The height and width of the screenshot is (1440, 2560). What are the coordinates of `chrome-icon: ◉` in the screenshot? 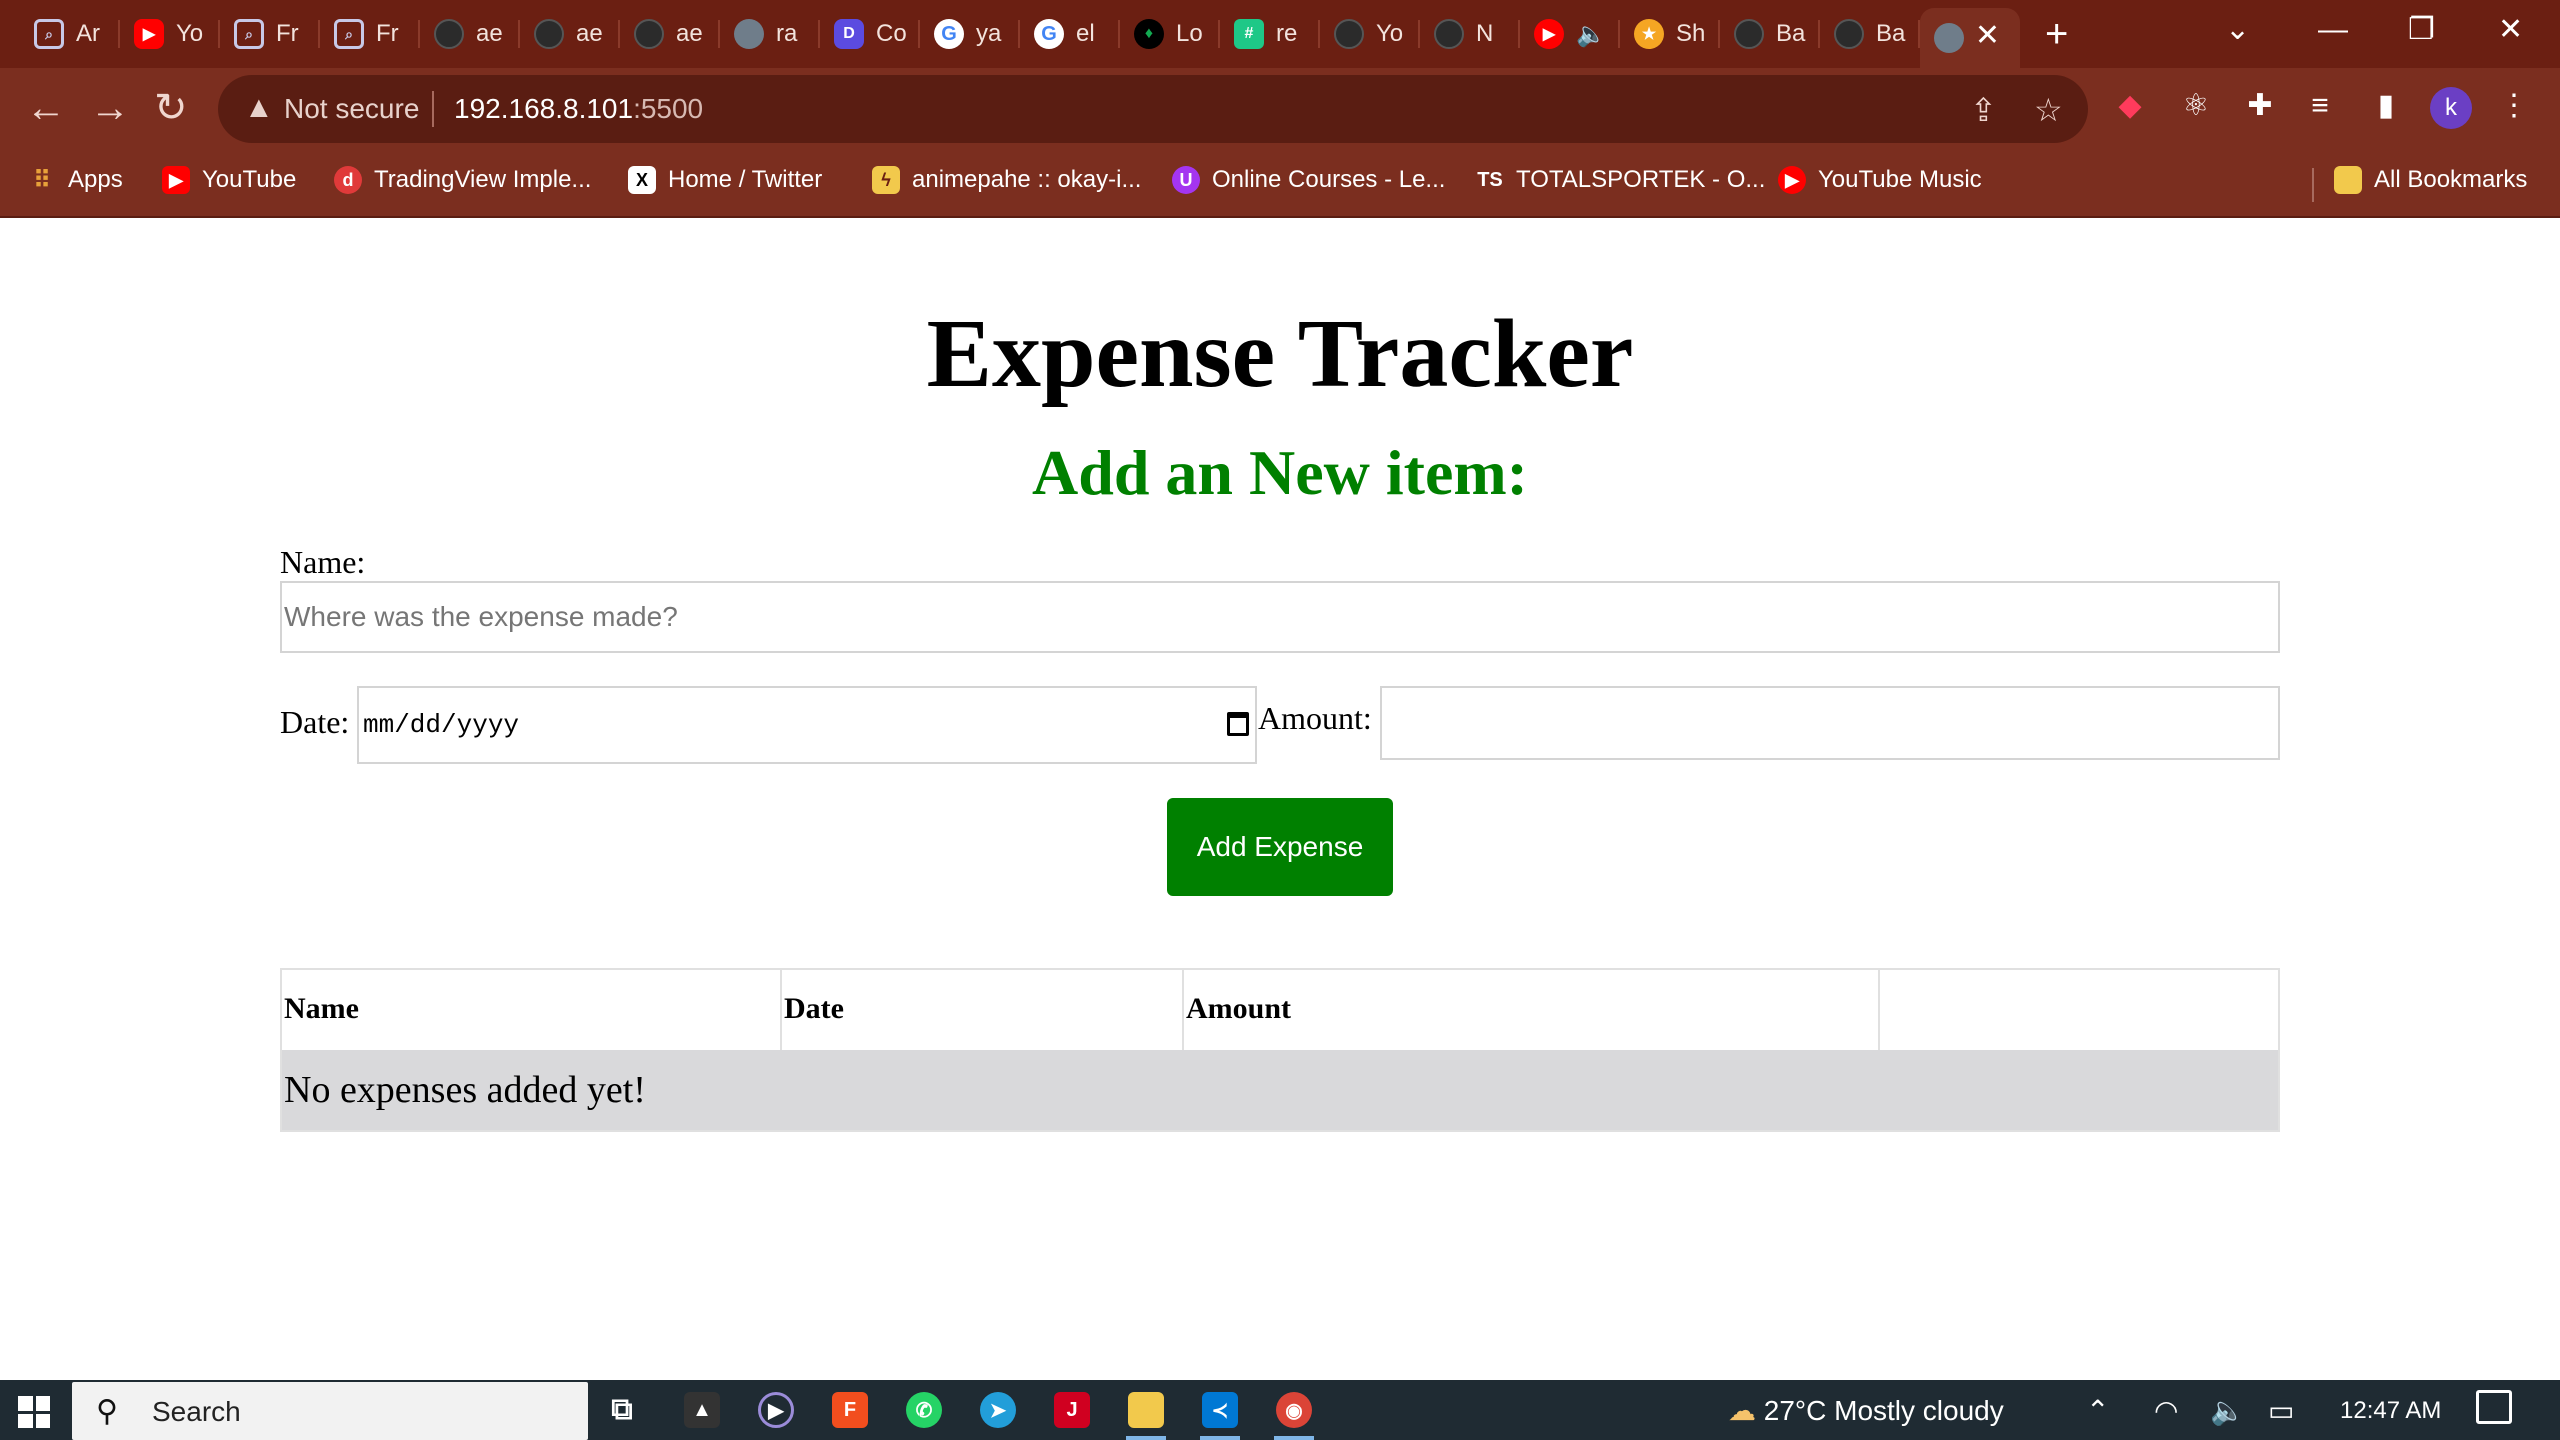 It's located at (1294, 1410).